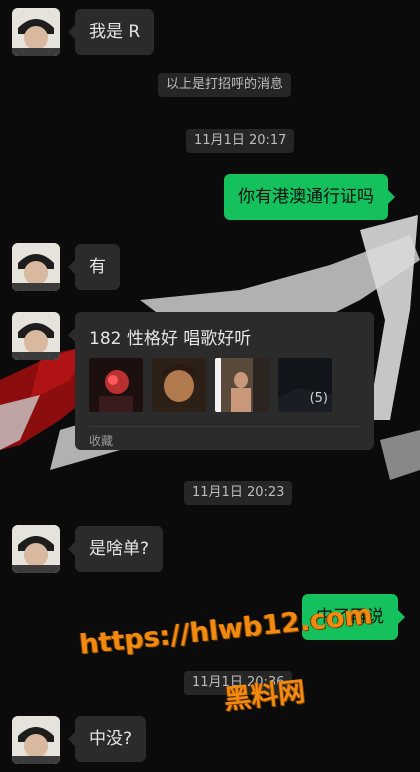 The image size is (420, 772). I want to click on message-bubble: 我是 R, so click(111, 32).